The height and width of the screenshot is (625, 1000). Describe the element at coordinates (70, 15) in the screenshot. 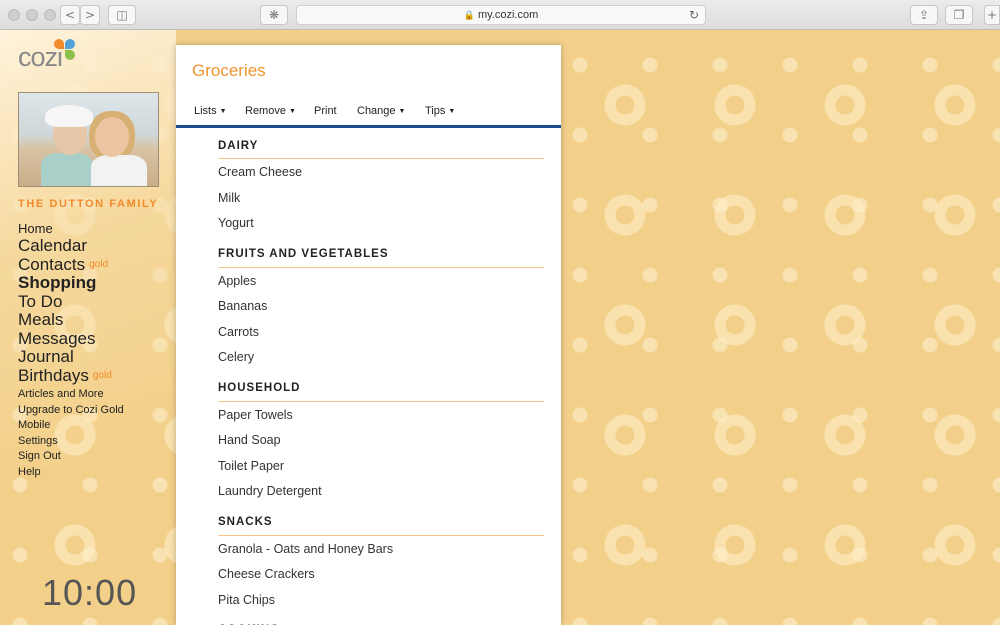

I see `back-button: <` at that location.